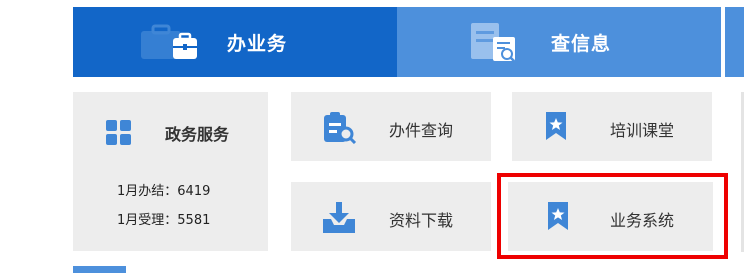 The image size is (744, 273). I want to click on tab-label: 办业务, so click(257, 44).